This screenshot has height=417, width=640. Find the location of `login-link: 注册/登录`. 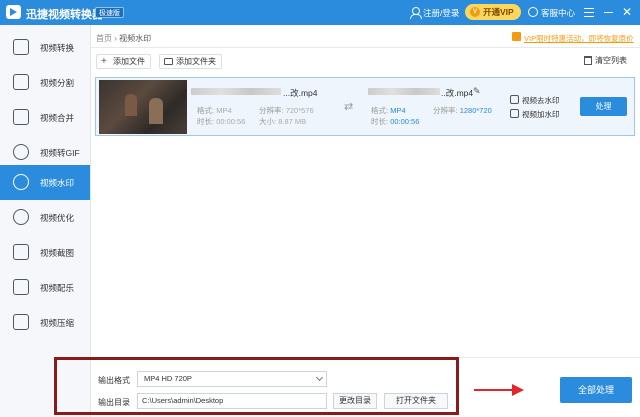

login-link: 注册/登录 is located at coordinates (441, 13).